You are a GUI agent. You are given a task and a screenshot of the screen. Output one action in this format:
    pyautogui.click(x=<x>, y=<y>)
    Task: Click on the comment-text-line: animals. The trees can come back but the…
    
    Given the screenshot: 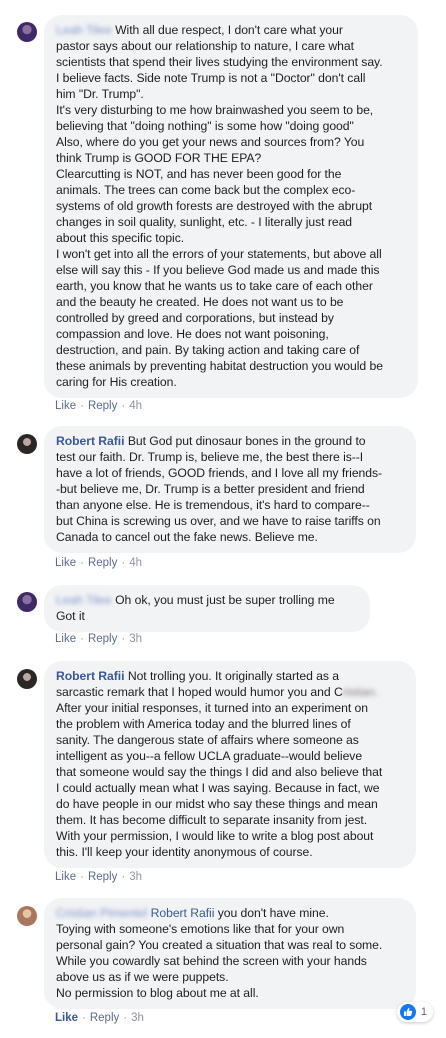 What is the action you would take?
    pyautogui.click(x=206, y=190)
    